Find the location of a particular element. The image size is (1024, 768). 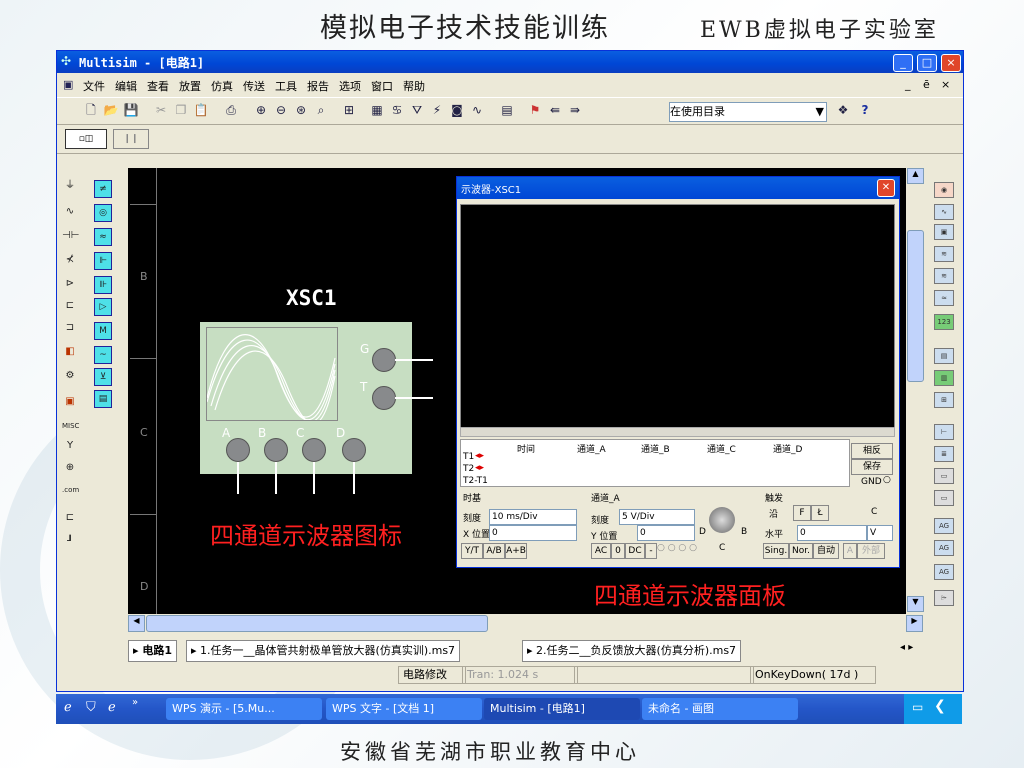

rising-edge-button: F is located at coordinates (802, 513).